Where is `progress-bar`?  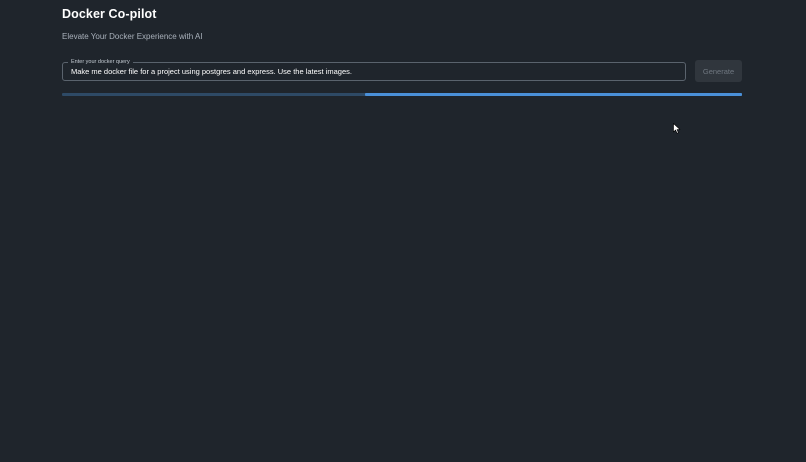
progress-bar is located at coordinates (402, 94).